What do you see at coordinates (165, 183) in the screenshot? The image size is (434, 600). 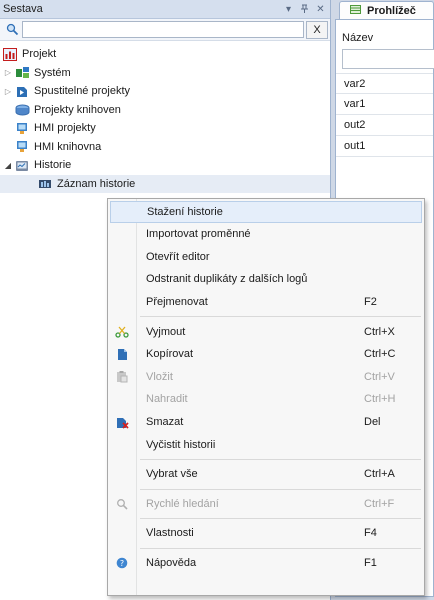 I see `tree-item-history-record: Záznam historie` at bounding box center [165, 183].